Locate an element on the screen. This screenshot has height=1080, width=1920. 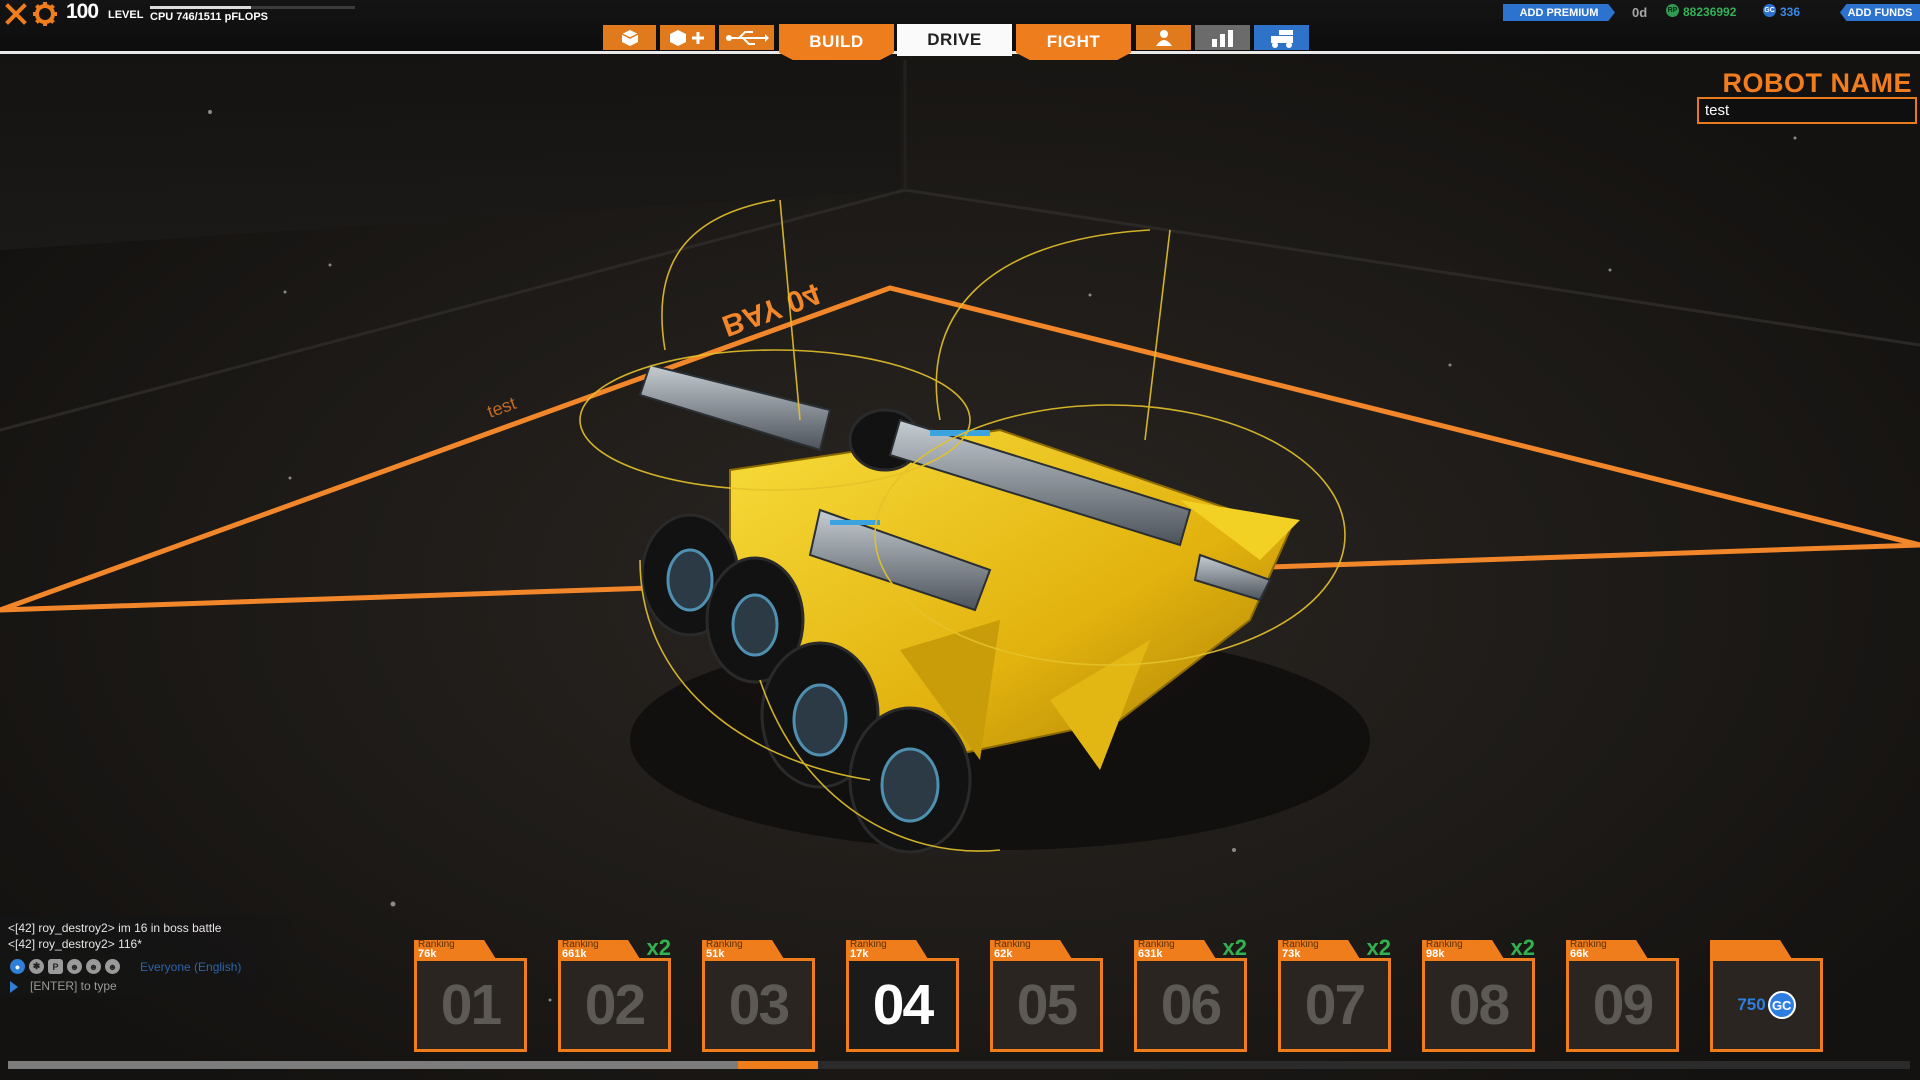
scrollbar-thumb is located at coordinates (373, 1065).